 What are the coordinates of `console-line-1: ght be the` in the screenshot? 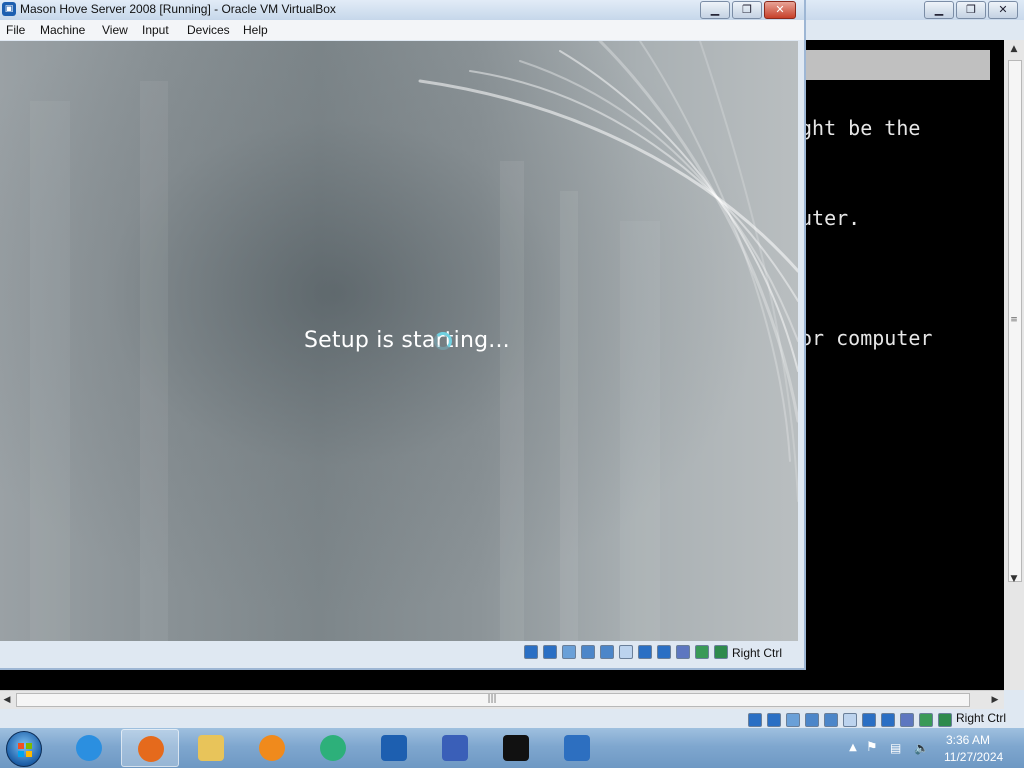 It's located at (860, 128).